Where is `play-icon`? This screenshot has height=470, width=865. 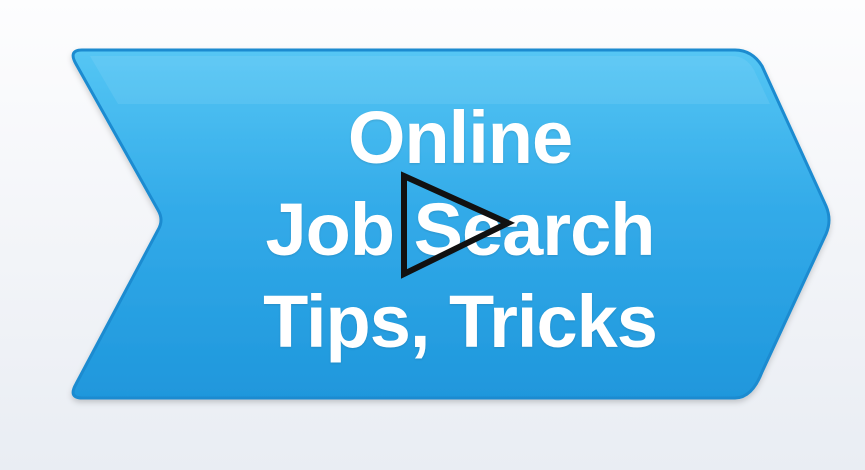
play-icon is located at coordinates (458, 225).